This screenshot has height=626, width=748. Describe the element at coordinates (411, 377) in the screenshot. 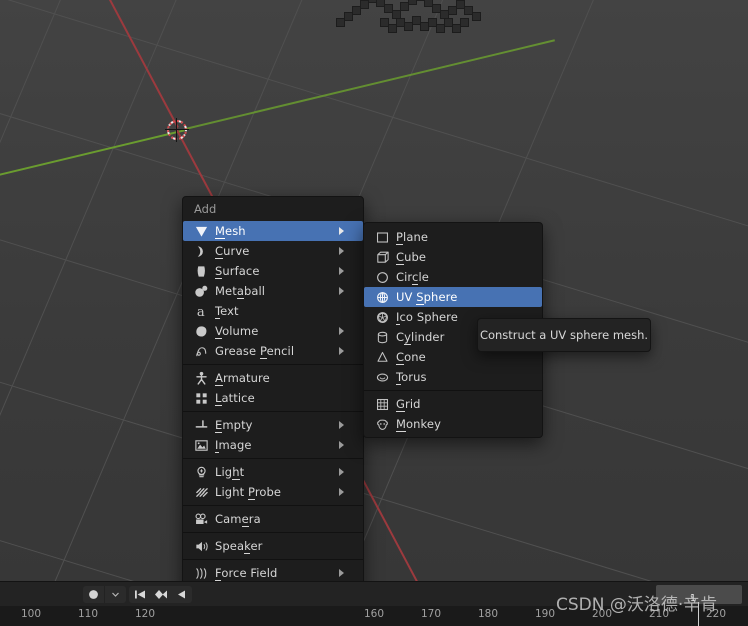

I see `menu-item-label: Torus` at that location.